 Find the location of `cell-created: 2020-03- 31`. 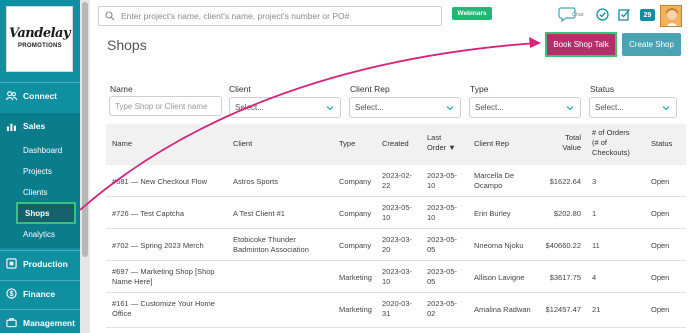

cell-created: 2020-03- 31 is located at coordinates (397, 309).